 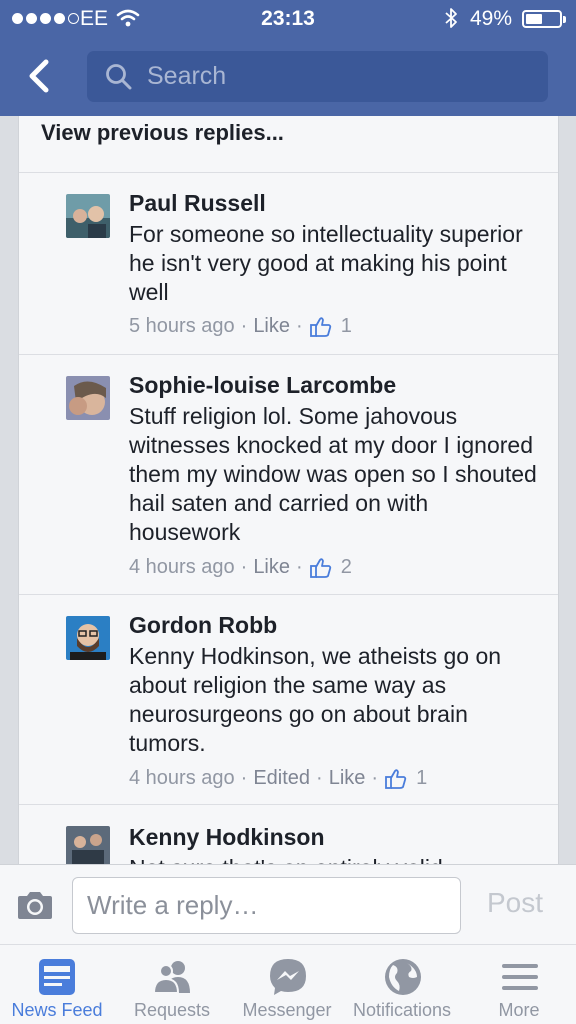 I want to click on tab-label: Notifications, so click(x=402, y=1010).